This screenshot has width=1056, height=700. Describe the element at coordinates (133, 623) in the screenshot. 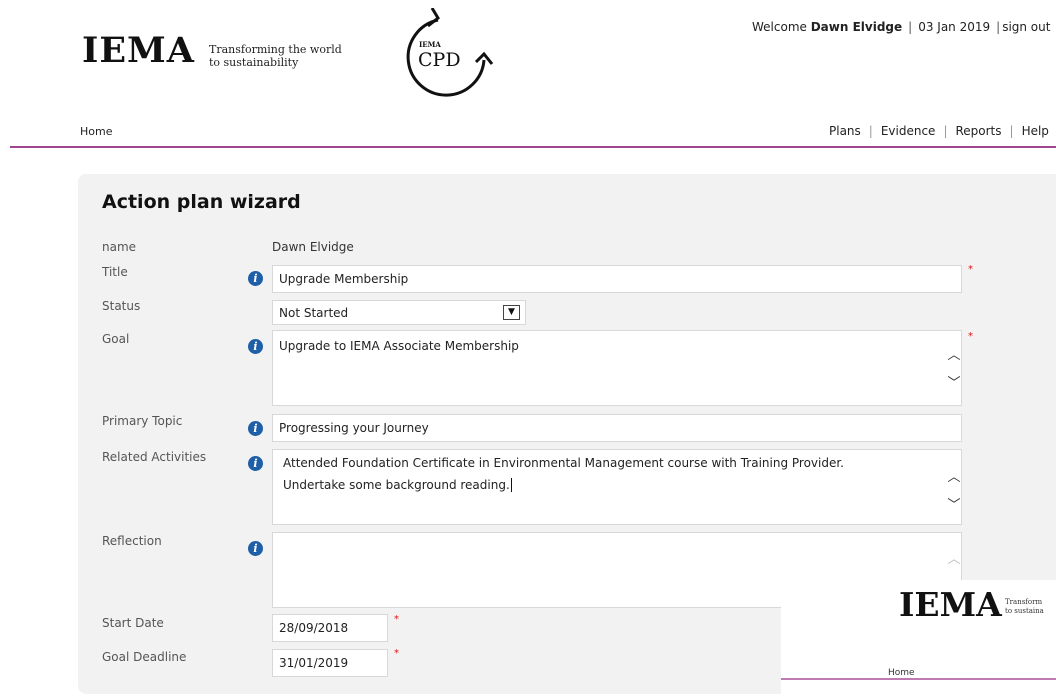

I see `start-date-label: Start Date` at that location.